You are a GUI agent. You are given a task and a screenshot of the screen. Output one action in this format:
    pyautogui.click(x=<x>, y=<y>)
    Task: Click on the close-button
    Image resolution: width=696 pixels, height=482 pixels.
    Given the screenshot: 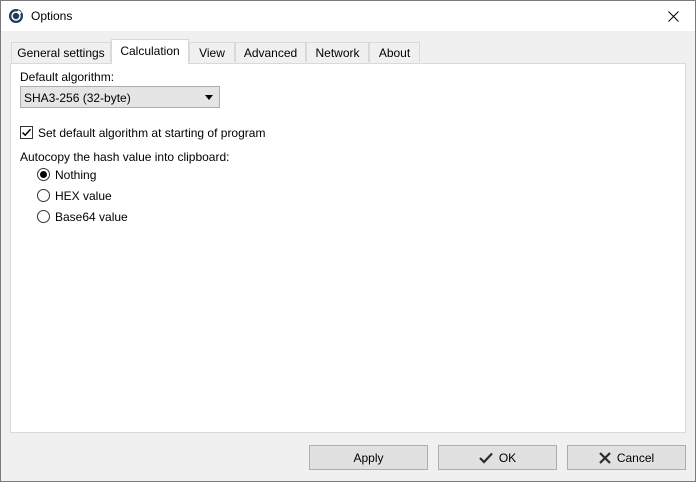 What is the action you would take?
    pyautogui.click(x=673, y=16)
    